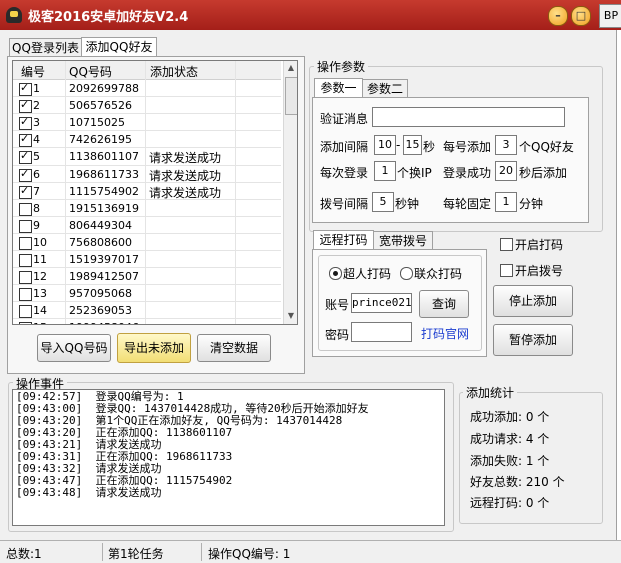 The width and height of the screenshot is (621, 563). What do you see at coordinates (36, 174) in the screenshot?
I see `row-index: 6` at bounding box center [36, 174].